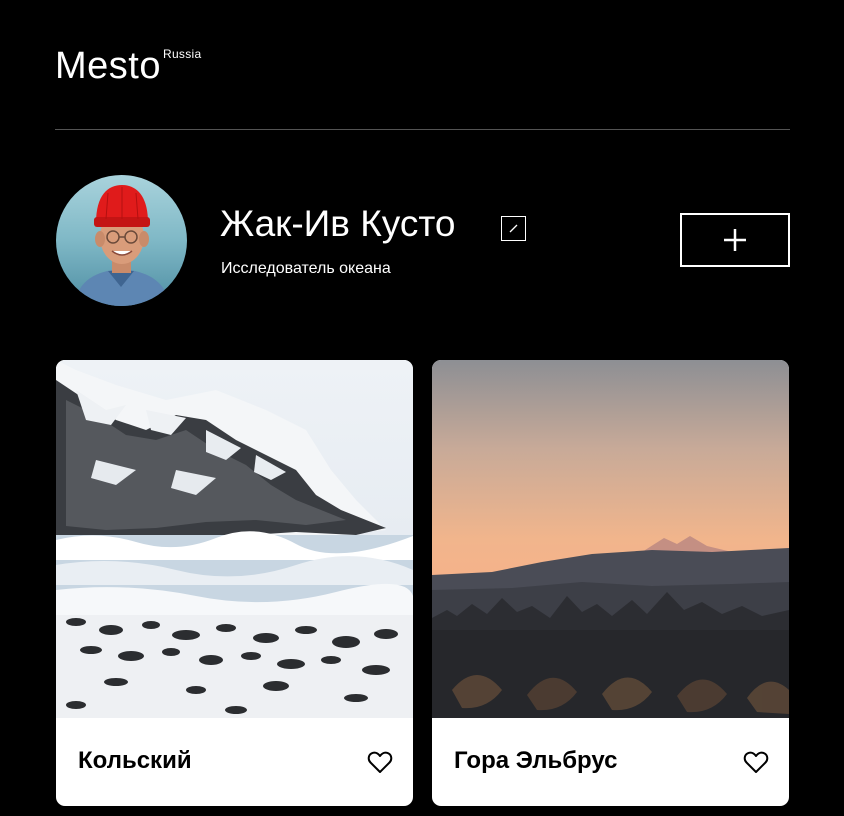 This screenshot has height=816, width=844. I want to click on profile-about: Исследователь океана, so click(306, 268).